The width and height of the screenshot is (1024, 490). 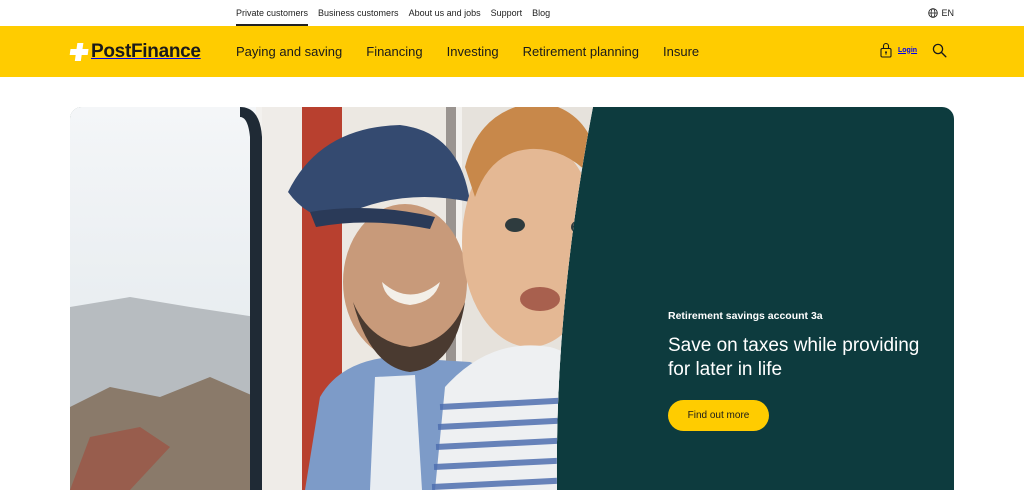 I want to click on find-out-more-button: Find out more, so click(x=718, y=415).